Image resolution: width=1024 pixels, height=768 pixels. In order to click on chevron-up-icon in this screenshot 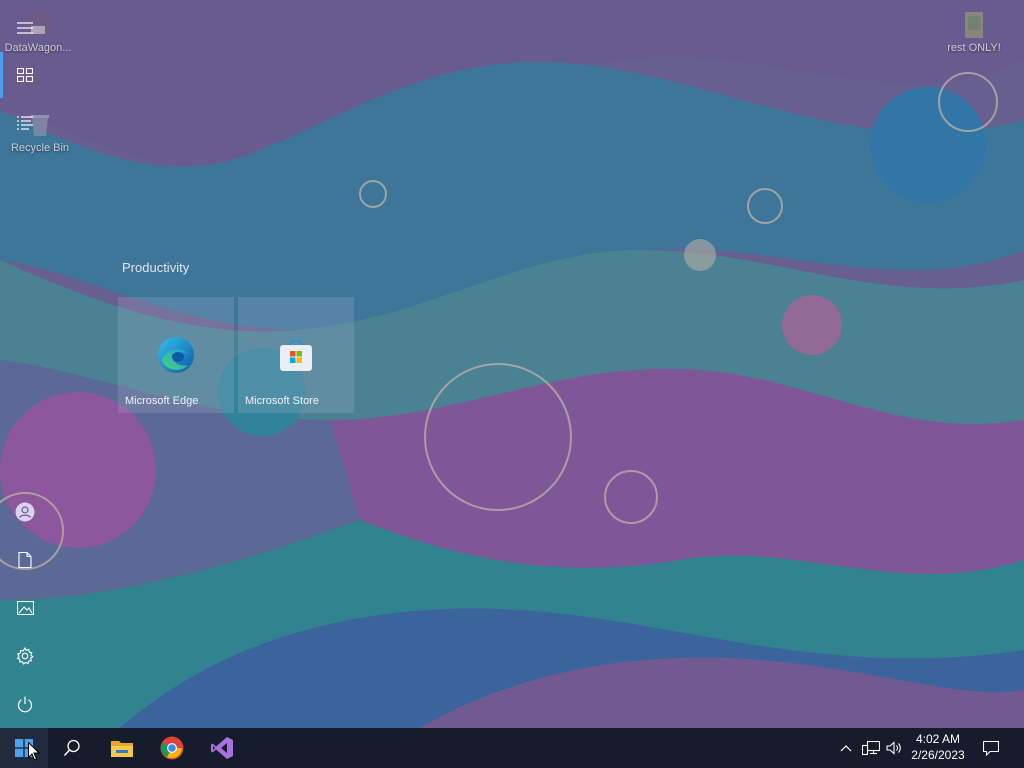, I will do `click(846, 748)`.